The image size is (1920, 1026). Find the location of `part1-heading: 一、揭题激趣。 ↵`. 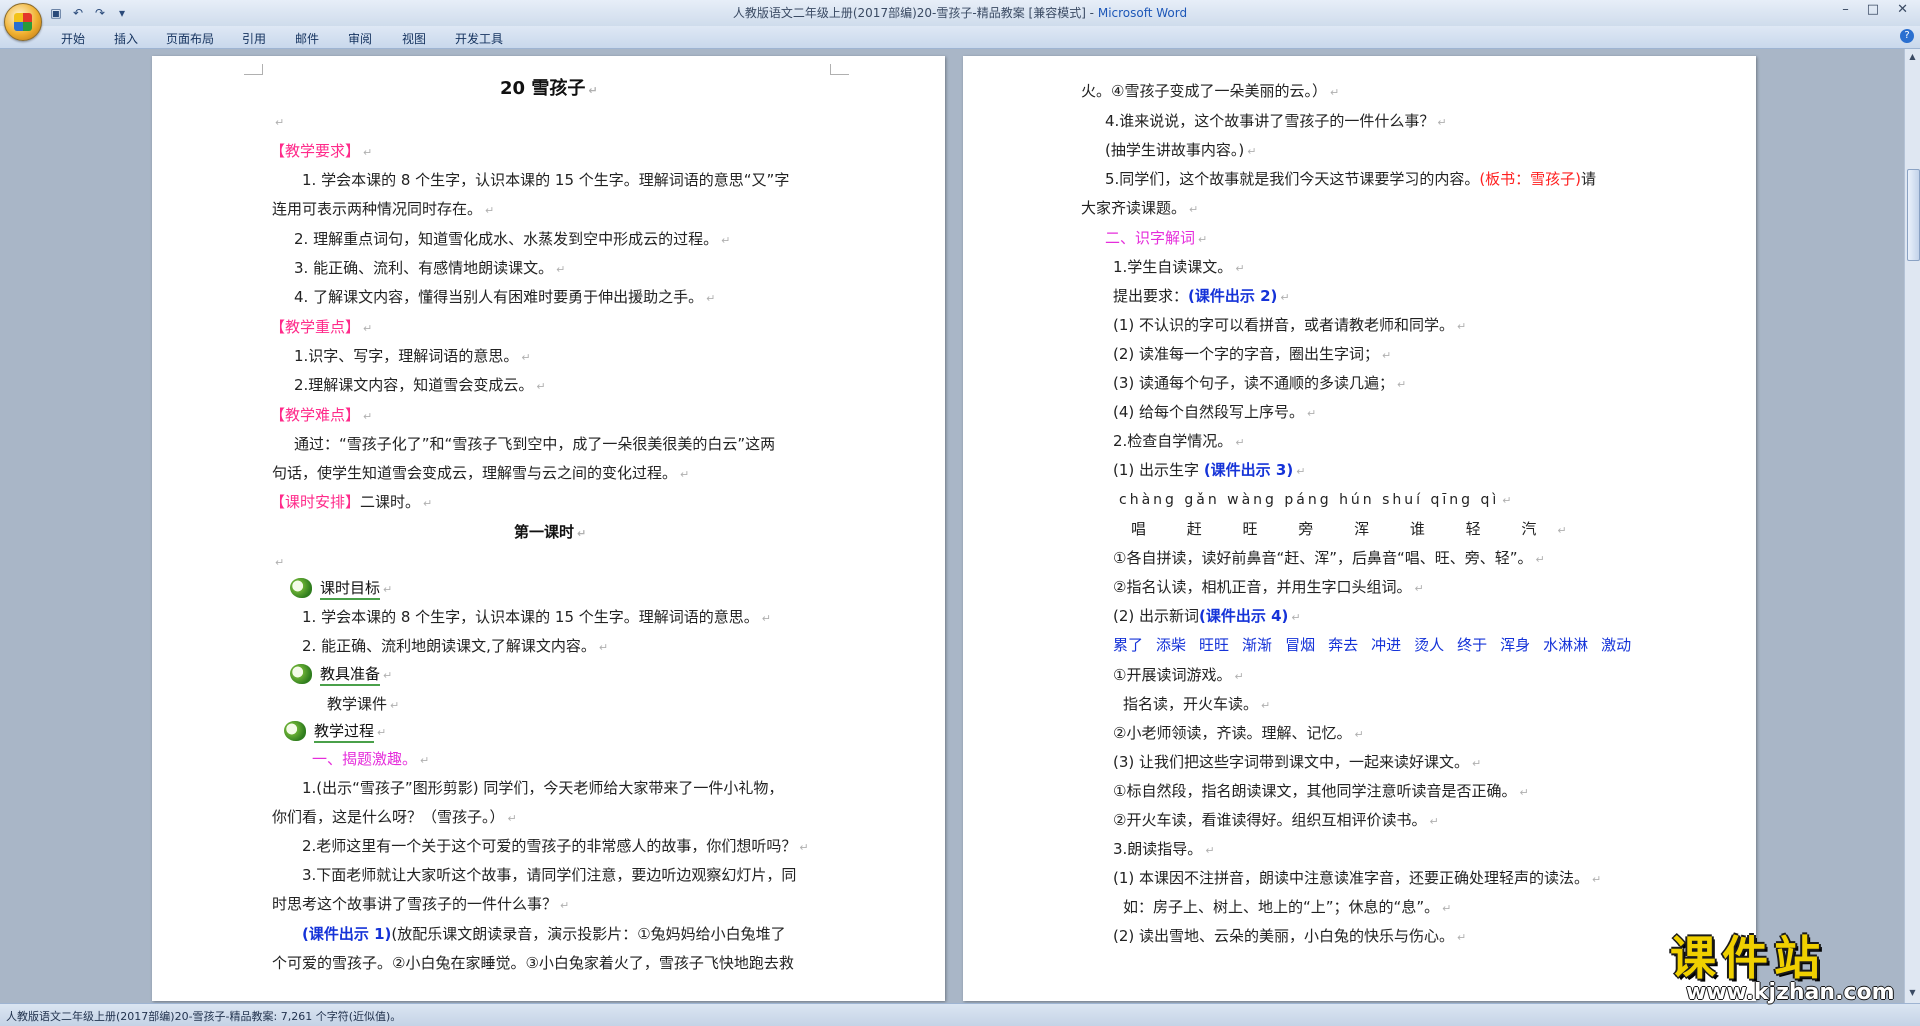

part1-heading: 一、揭题激趣。 ↵ is located at coordinates (371, 759).